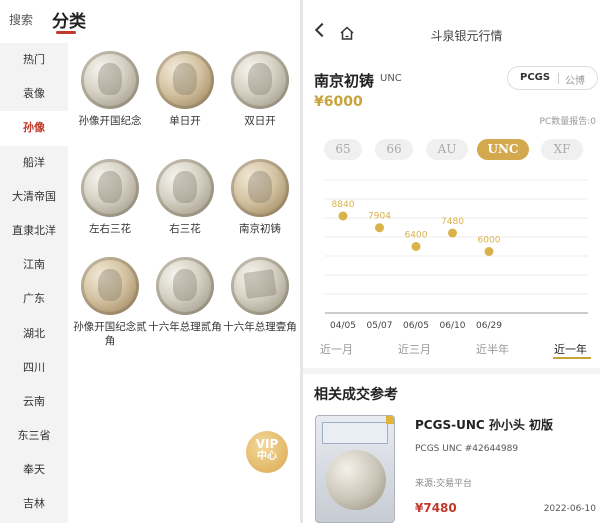  What do you see at coordinates (150, 19) in the screenshot?
I see `category-header: 搜索 分类` at bounding box center [150, 19].